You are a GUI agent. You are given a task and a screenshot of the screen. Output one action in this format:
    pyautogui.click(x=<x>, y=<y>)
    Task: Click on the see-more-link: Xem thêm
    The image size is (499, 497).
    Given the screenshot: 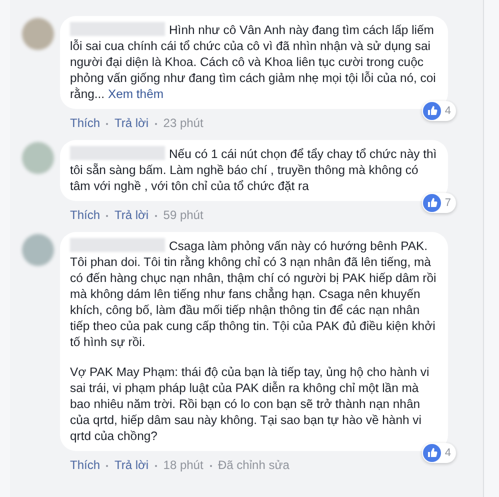 What is the action you would take?
    pyautogui.click(x=136, y=94)
    